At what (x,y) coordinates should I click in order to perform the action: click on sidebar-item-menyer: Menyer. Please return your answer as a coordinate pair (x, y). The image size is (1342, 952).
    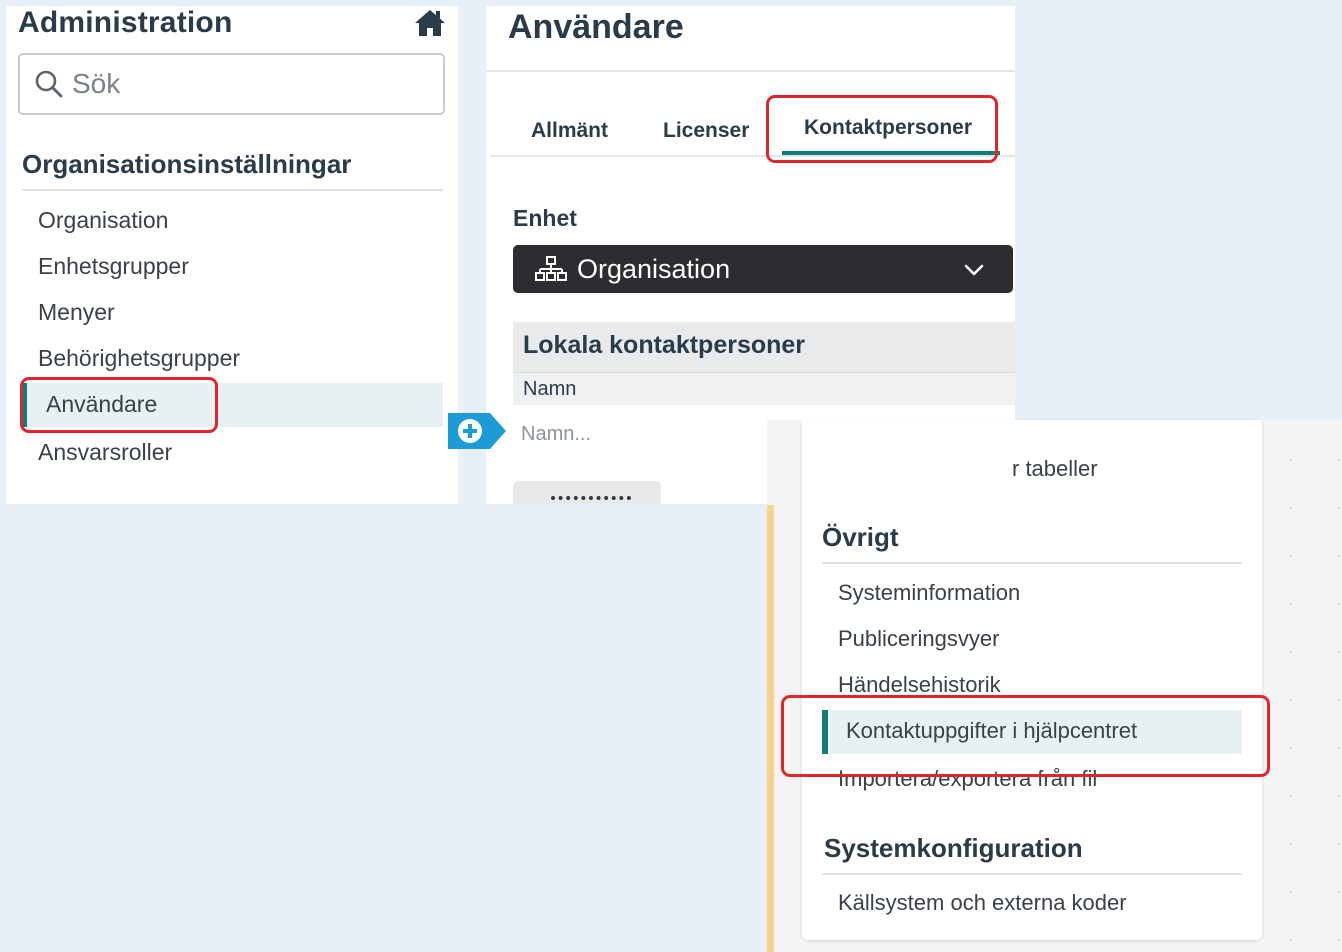
    Looking at the image, I should click on (76, 312).